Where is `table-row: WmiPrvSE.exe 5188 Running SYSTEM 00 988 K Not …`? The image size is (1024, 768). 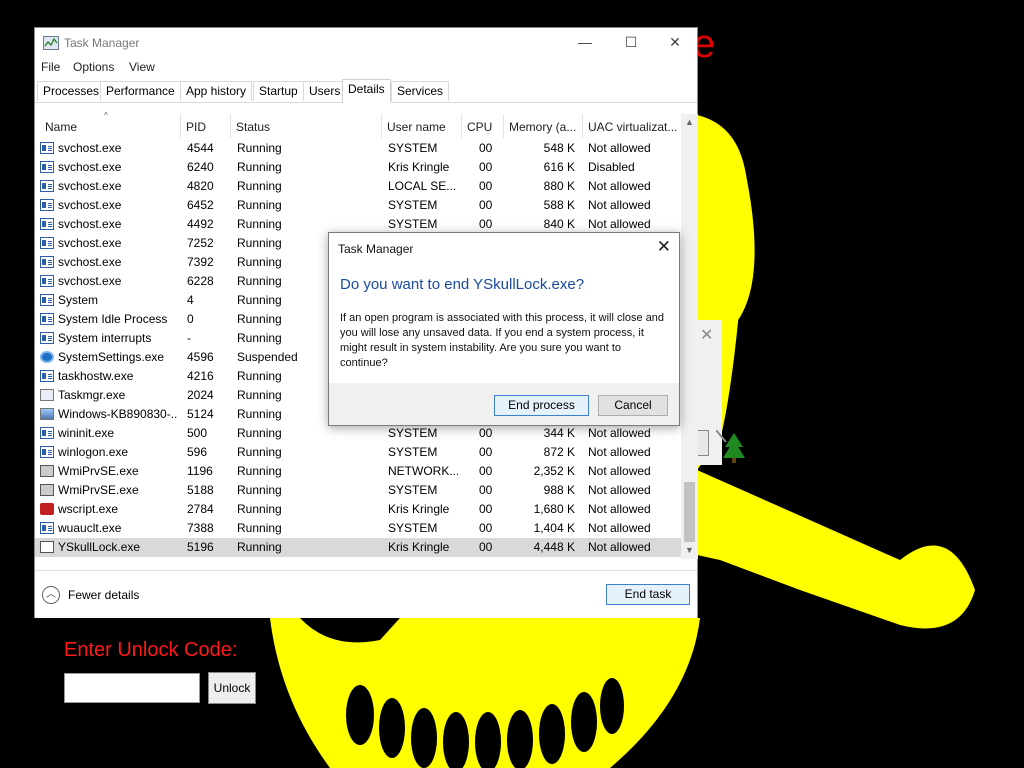 table-row: WmiPrvSE.exe 5188 Running SYSTEM 00 988 K Not … is located at coordinates (358, 490).